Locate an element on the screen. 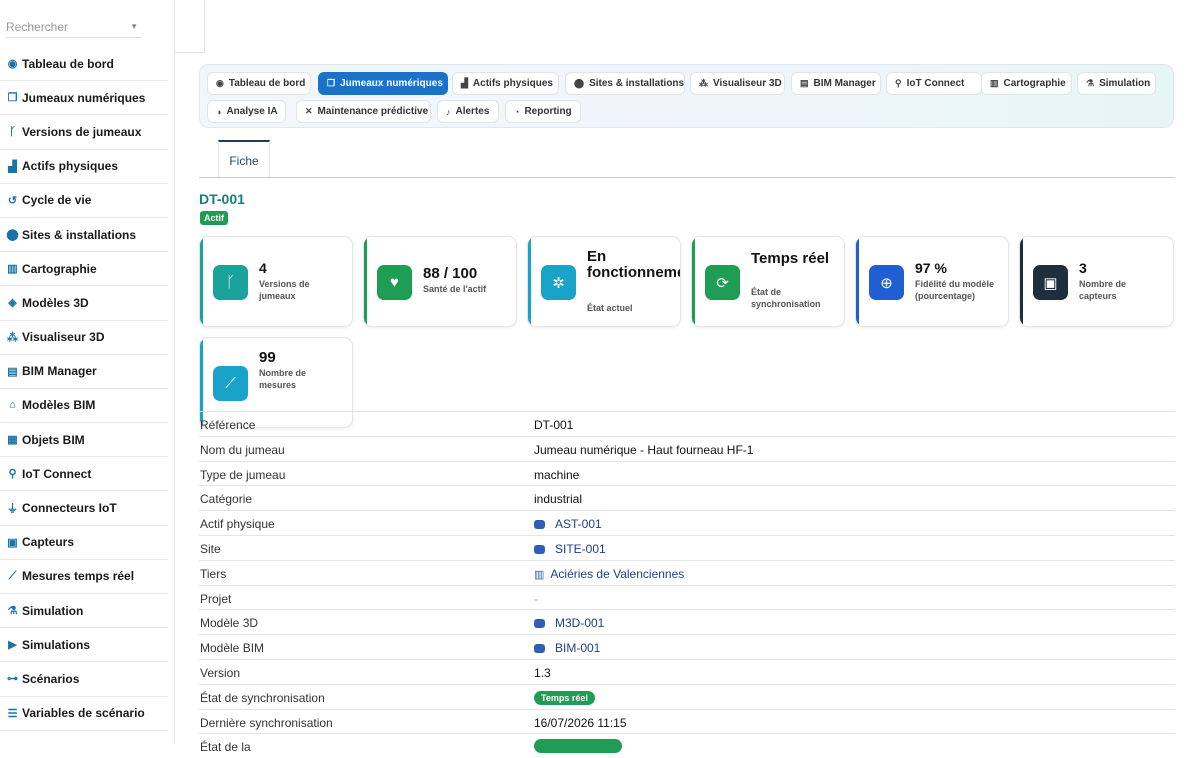 This screenshot has width=1200, height=758. sidebar-item-jumeaux-num-riques: ❐ Jumeaux numériques is located at coordinates (84, 98).